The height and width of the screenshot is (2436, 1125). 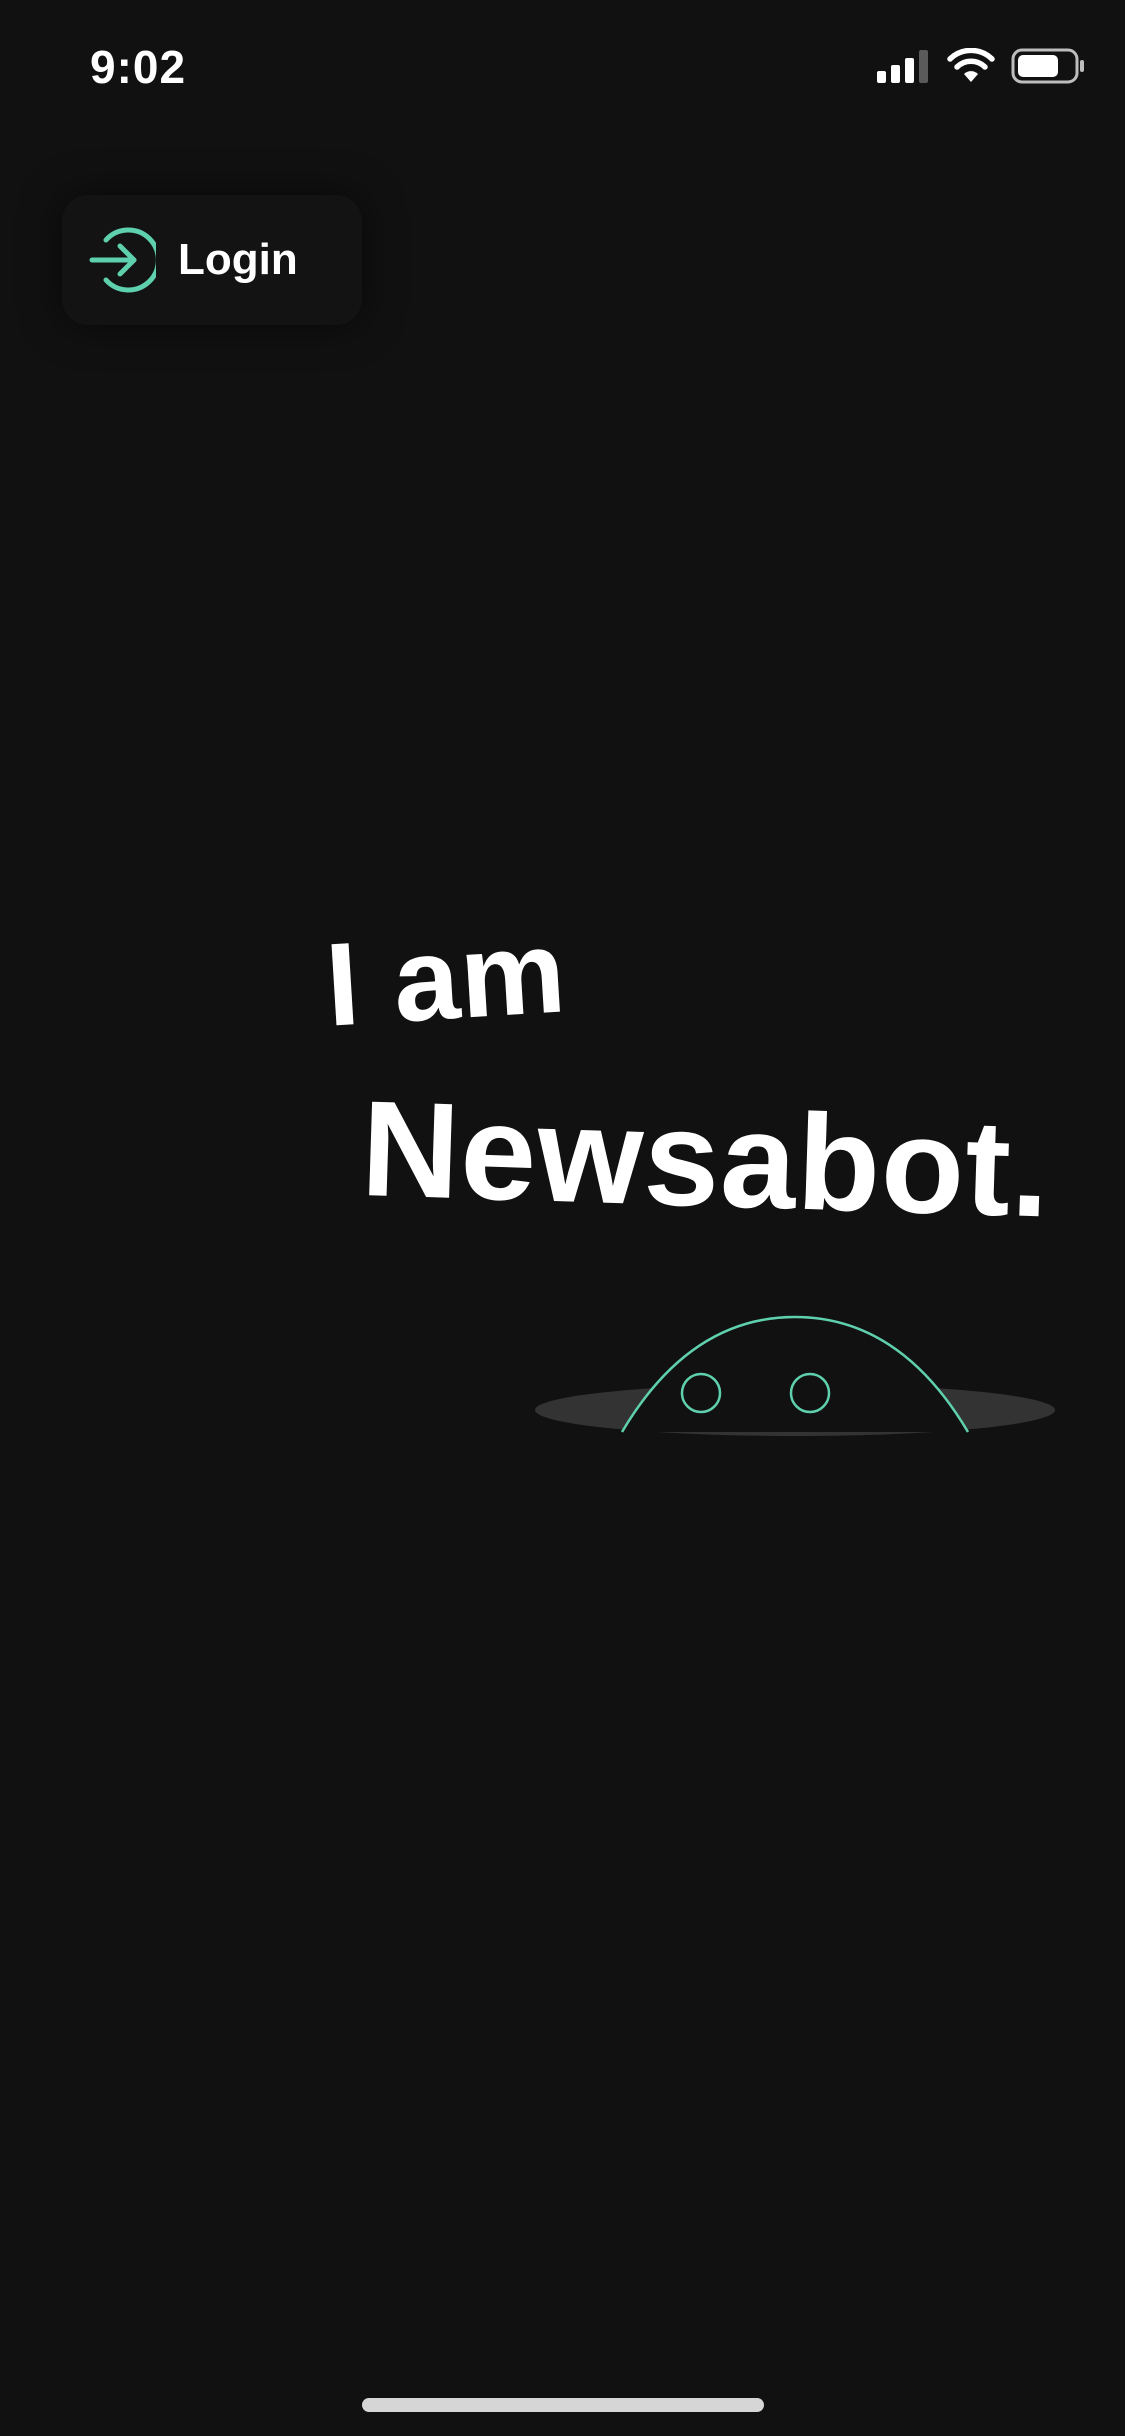 I want to click on wifi-icon, so click(x=971, y=65).